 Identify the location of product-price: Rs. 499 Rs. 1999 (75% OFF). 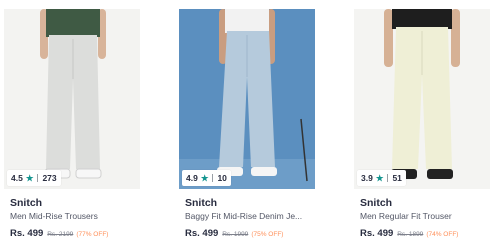
(234, 233).